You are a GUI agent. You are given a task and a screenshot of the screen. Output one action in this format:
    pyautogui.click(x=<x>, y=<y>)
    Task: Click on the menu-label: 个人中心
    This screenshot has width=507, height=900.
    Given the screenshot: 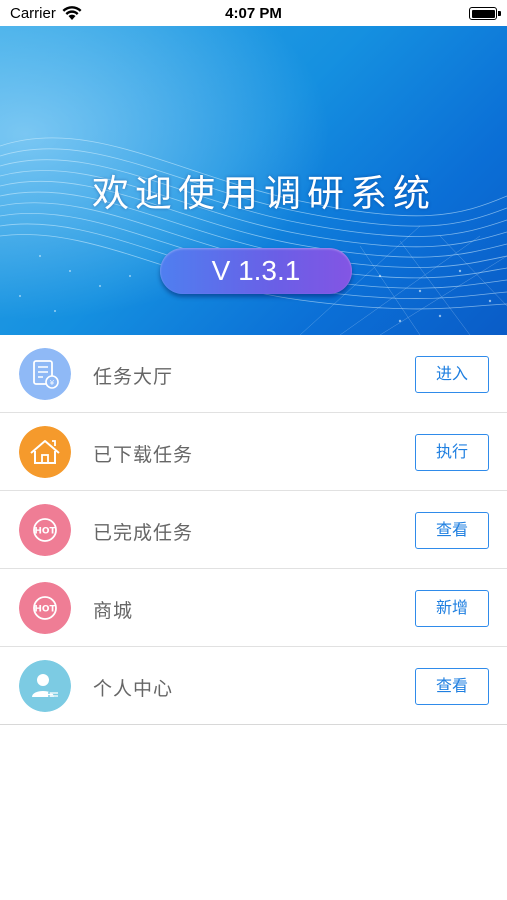 What is the action you would take?
    pyautogui.click(x=133, y=689)
    